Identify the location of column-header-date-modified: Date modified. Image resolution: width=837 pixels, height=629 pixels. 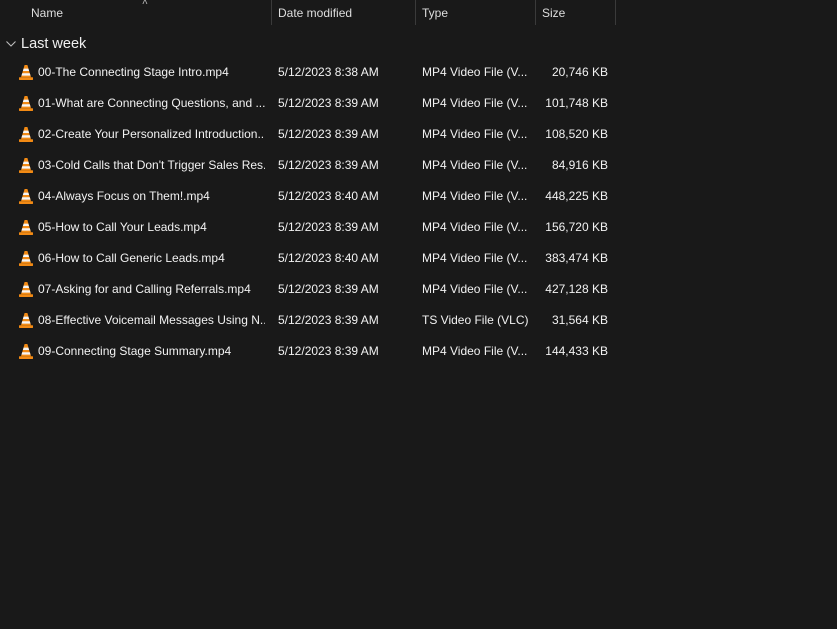
(343, 12).